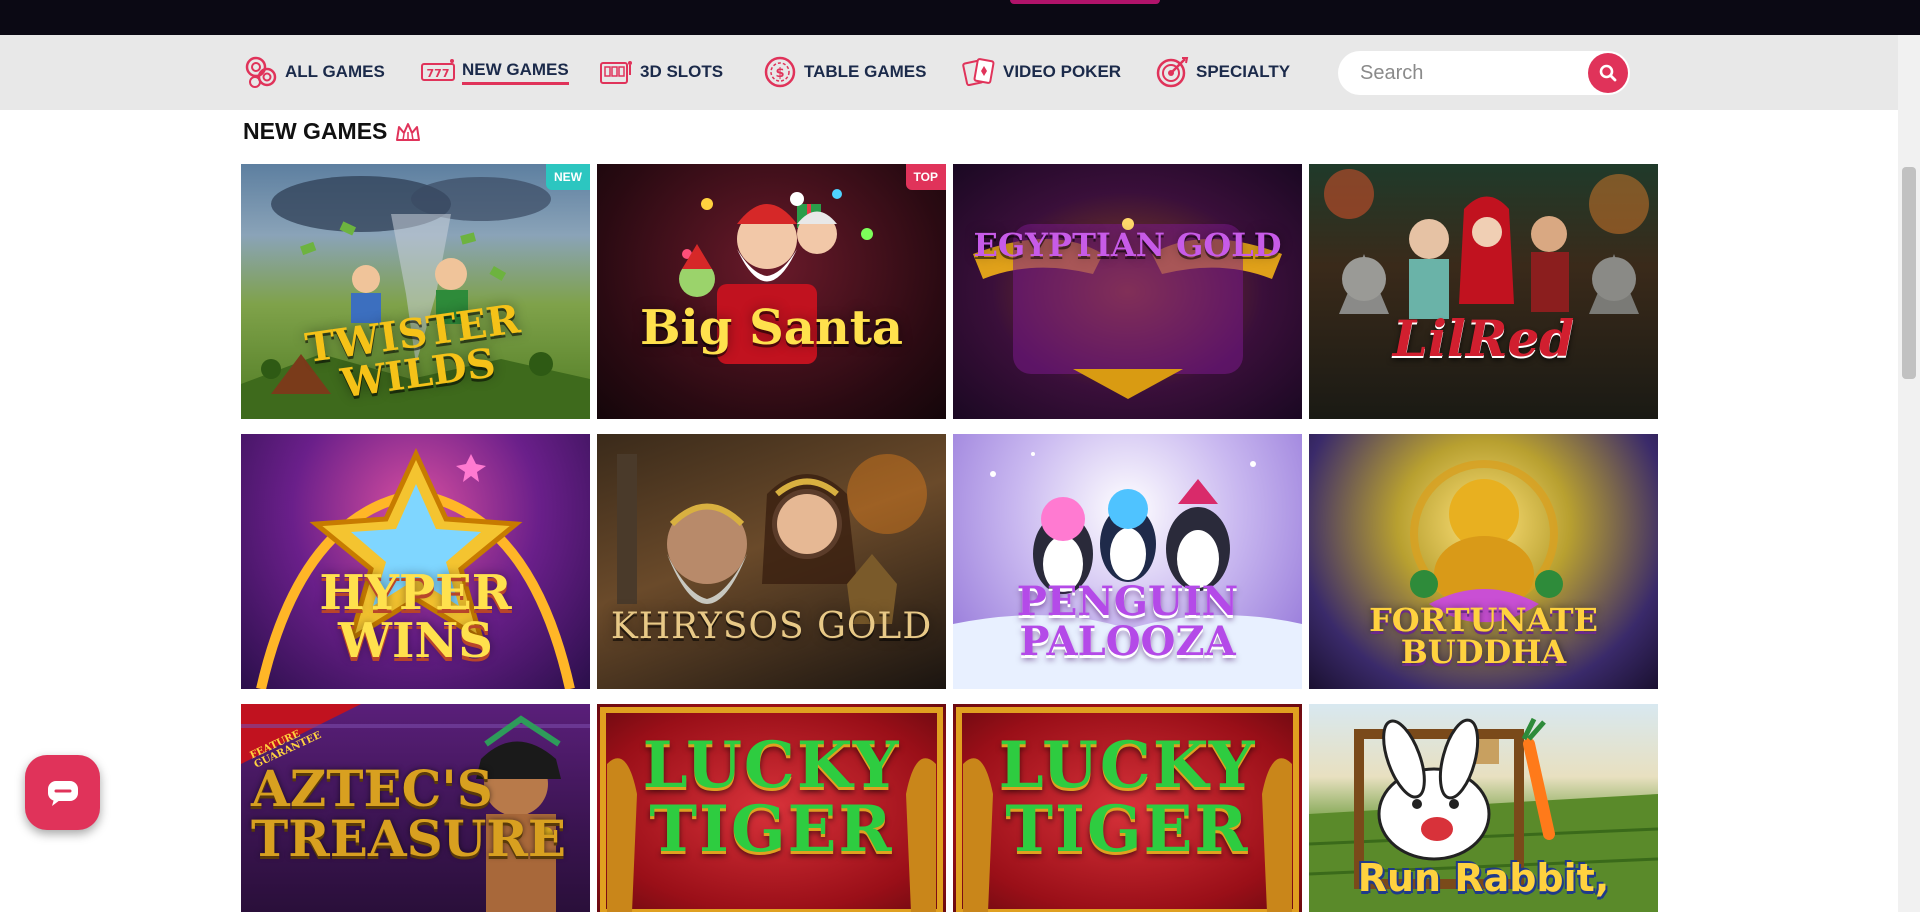 The image size is (1920, 912). I want to click on game-tile-egyptian-gold: EGYPTIAN GOLD, so click(1127, 291).